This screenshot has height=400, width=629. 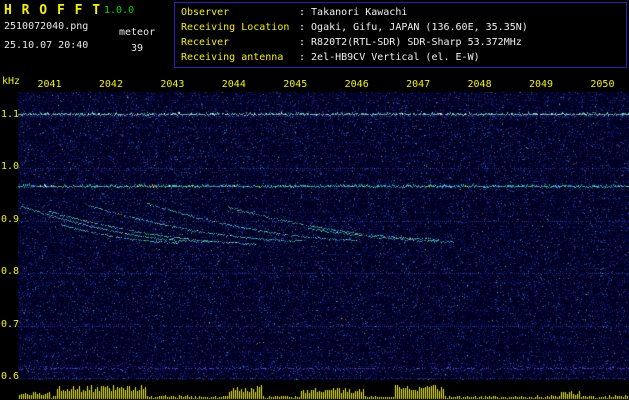 I want to click on info-value: : 2el-HB9CV Vertical (el. E-W), so click(x=389, y=57).